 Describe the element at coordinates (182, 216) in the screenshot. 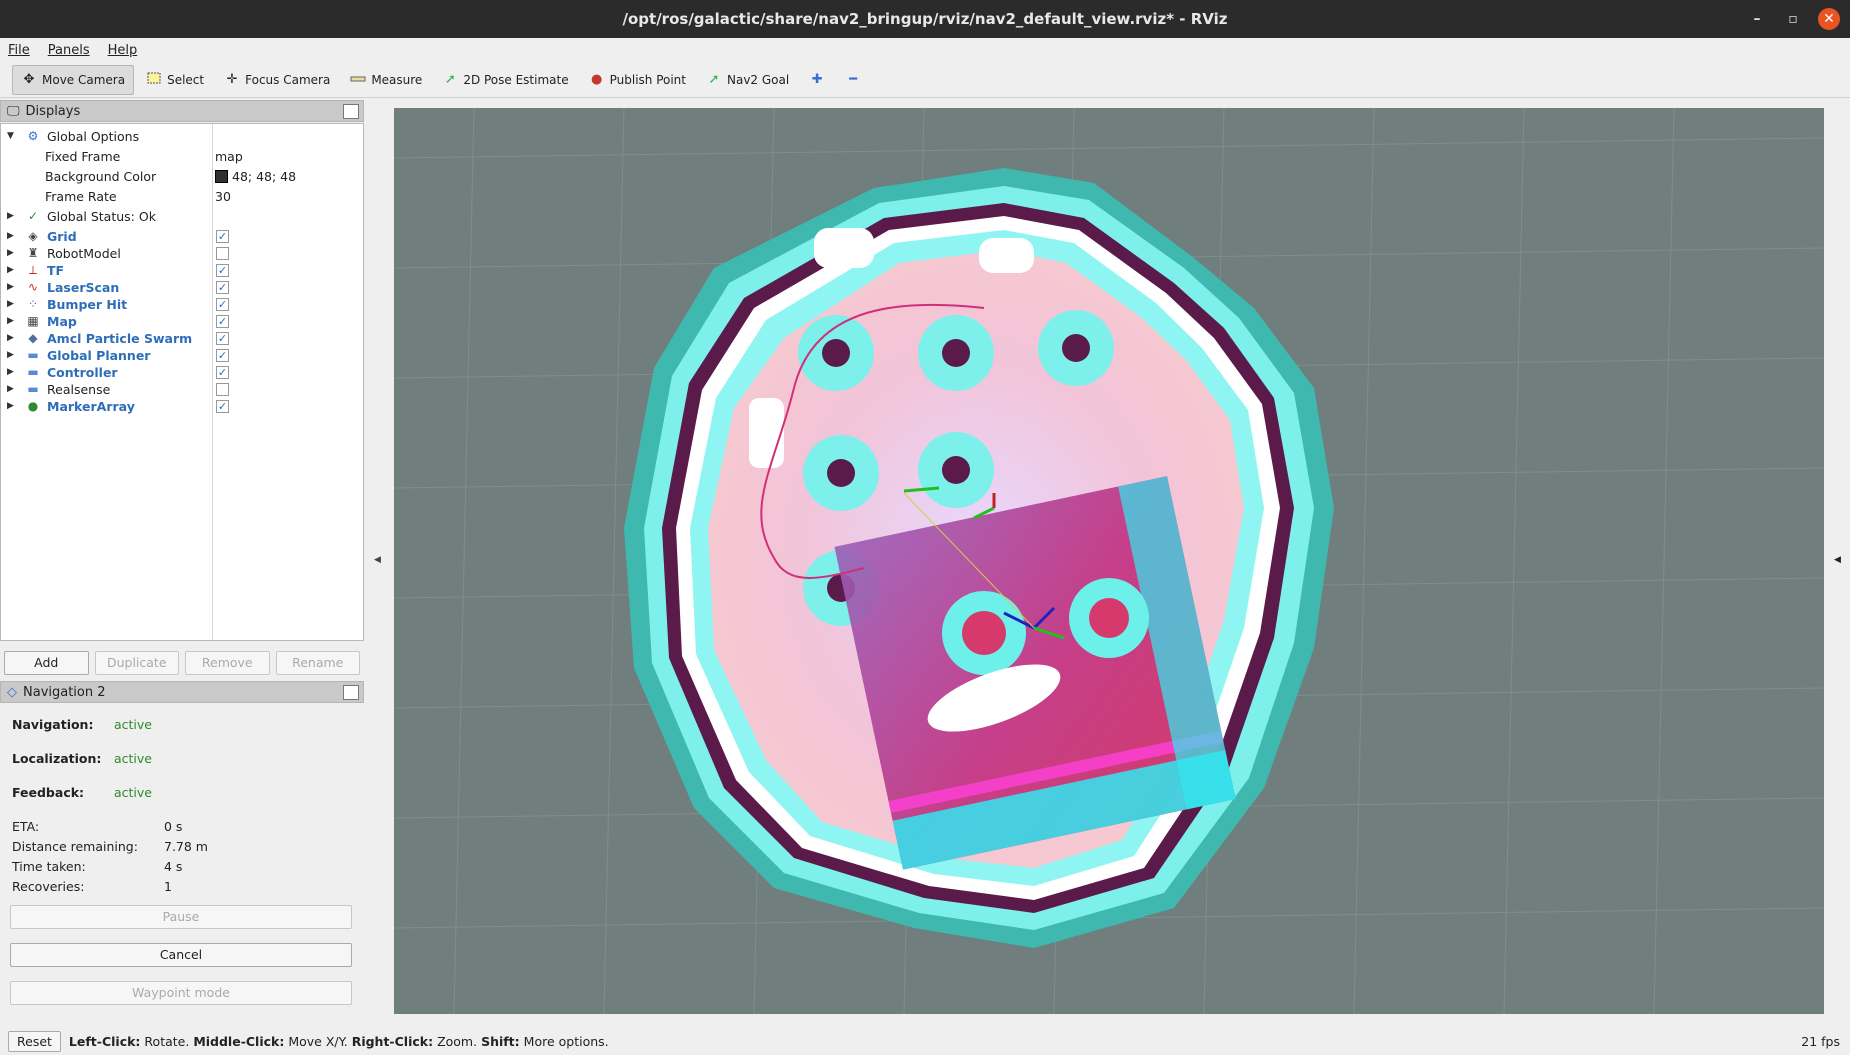

I see `tree-row-global-status: ▶ ✓ Global Status: Ok` at that location.